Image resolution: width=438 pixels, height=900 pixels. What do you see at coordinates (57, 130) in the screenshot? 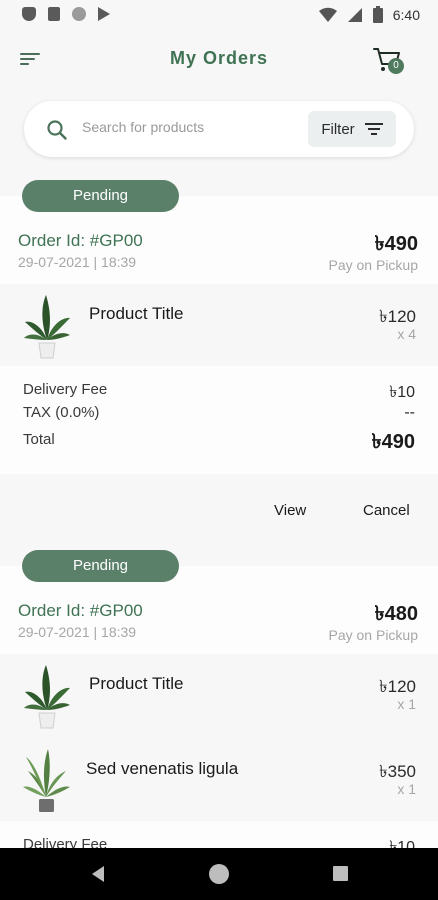
I see `search-icon` at bounding box center [57, 130].